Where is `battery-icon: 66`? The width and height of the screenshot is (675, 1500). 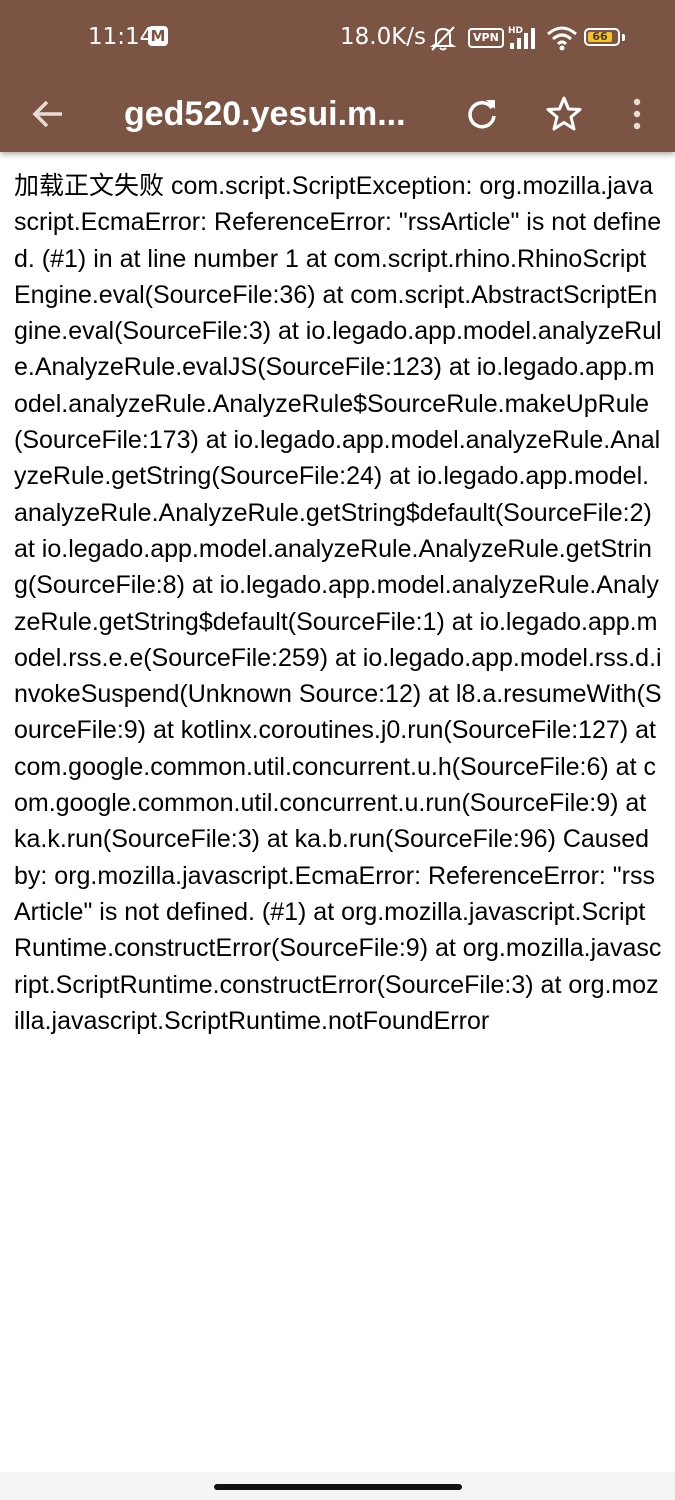
battery-icon: 66 is located at coordinates (602, 37).